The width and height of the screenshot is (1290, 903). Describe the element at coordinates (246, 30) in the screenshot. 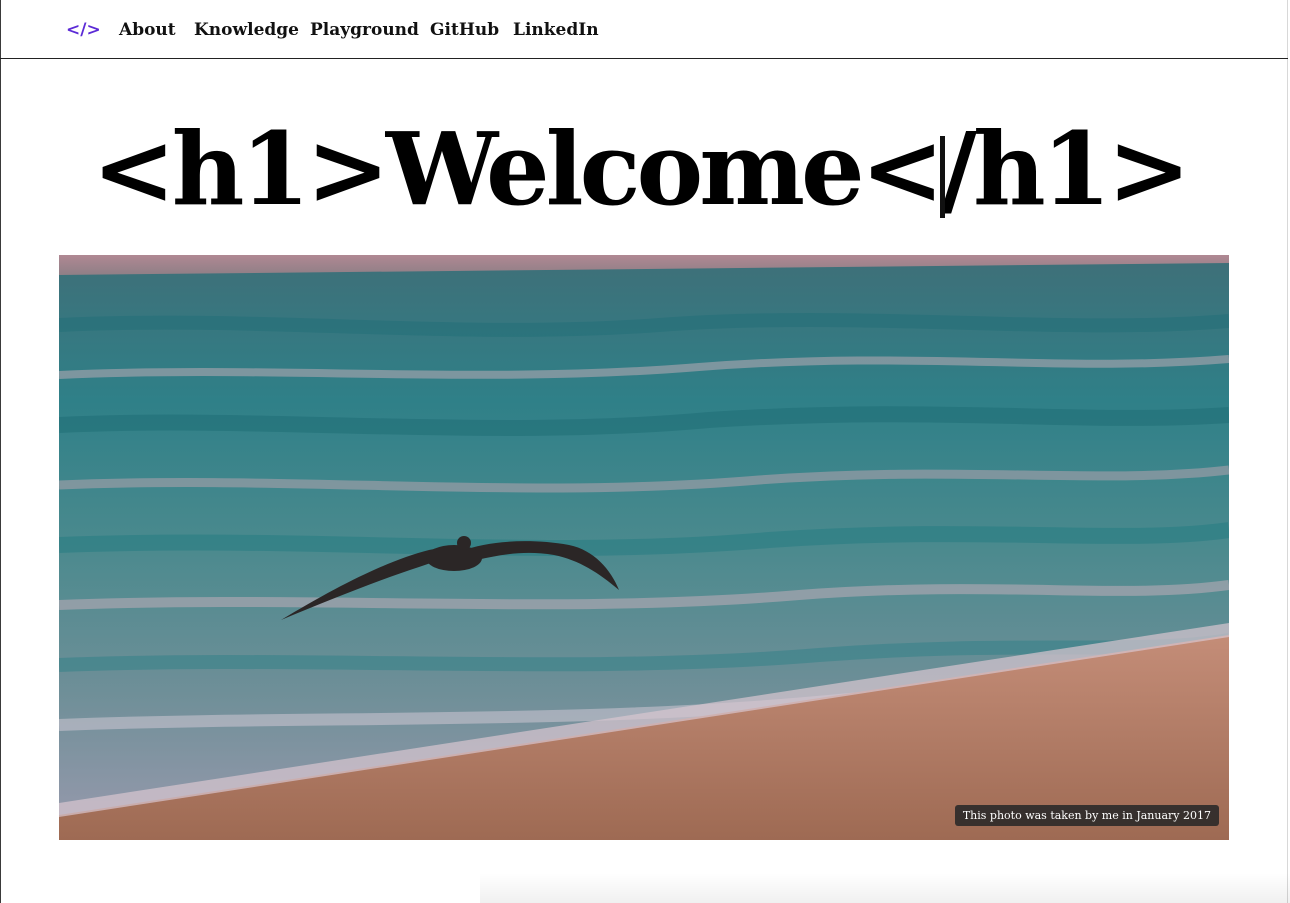

I see `nav-link-knowledge: Knowledge` at that location.